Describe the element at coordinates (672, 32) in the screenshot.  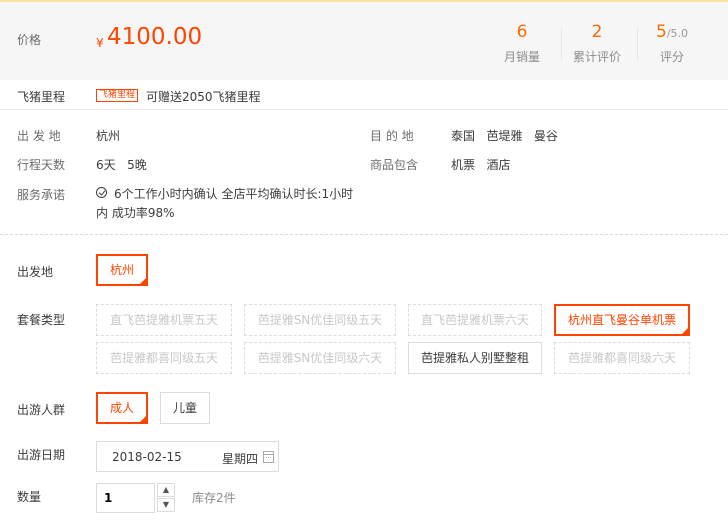
I see `stat-value: 5/5.0` at that location.